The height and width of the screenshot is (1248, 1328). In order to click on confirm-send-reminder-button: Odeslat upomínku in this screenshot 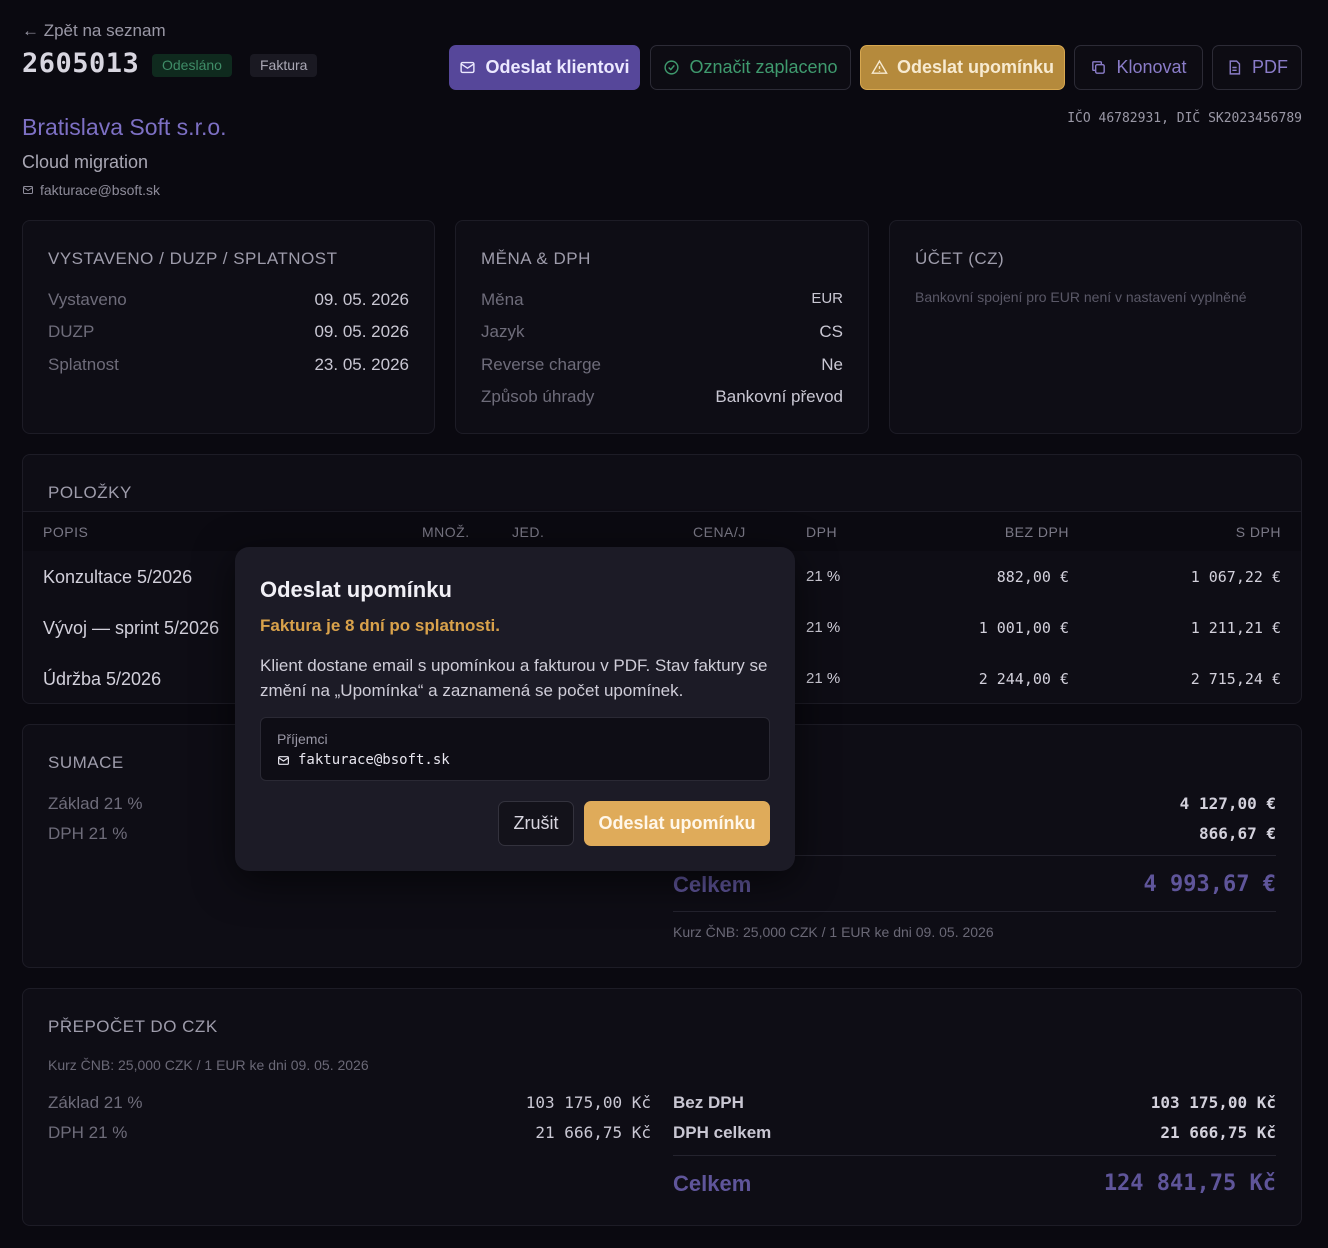, I will do `click(677, 823)`.